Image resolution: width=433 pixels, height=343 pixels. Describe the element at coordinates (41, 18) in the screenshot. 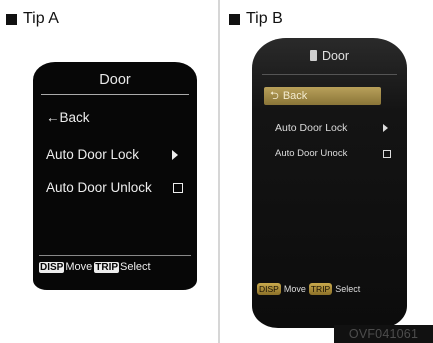

I see `tip-a-label-text: Tip A` at that location.